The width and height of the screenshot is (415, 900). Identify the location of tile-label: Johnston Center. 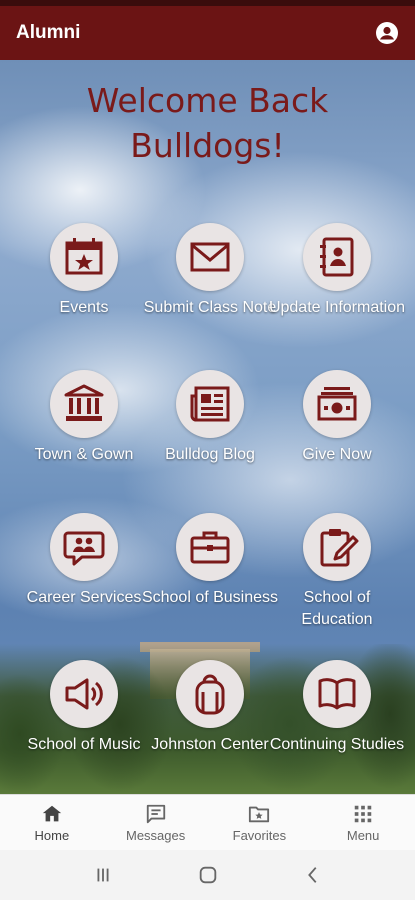
(210, 744).